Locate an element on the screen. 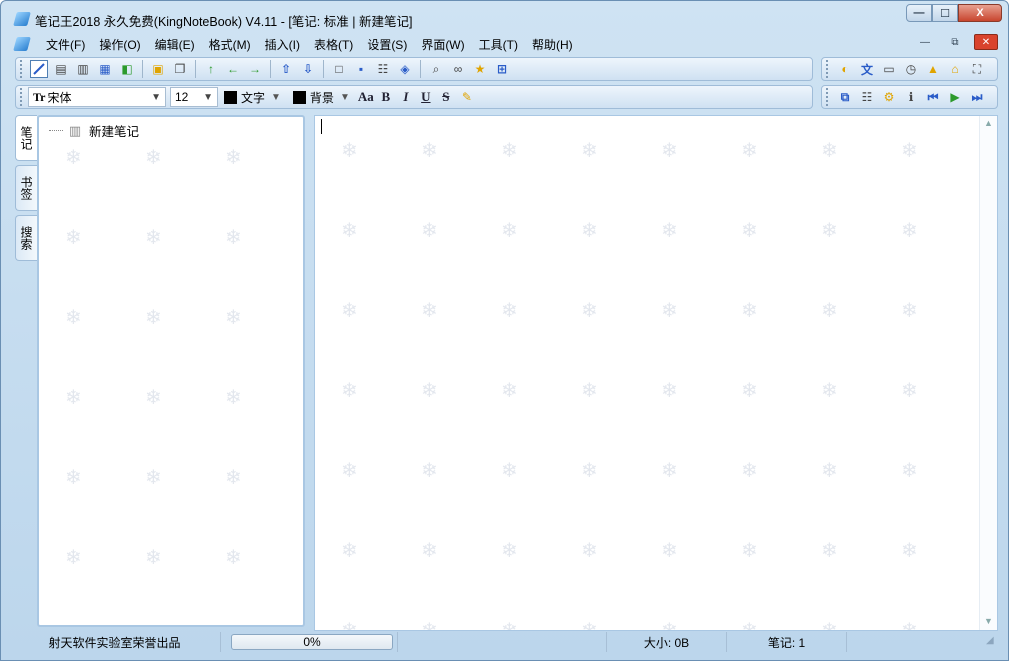 This screenshot has height=661, width=1009. grid-icon: ☷ is located at coordinates (867, 97).